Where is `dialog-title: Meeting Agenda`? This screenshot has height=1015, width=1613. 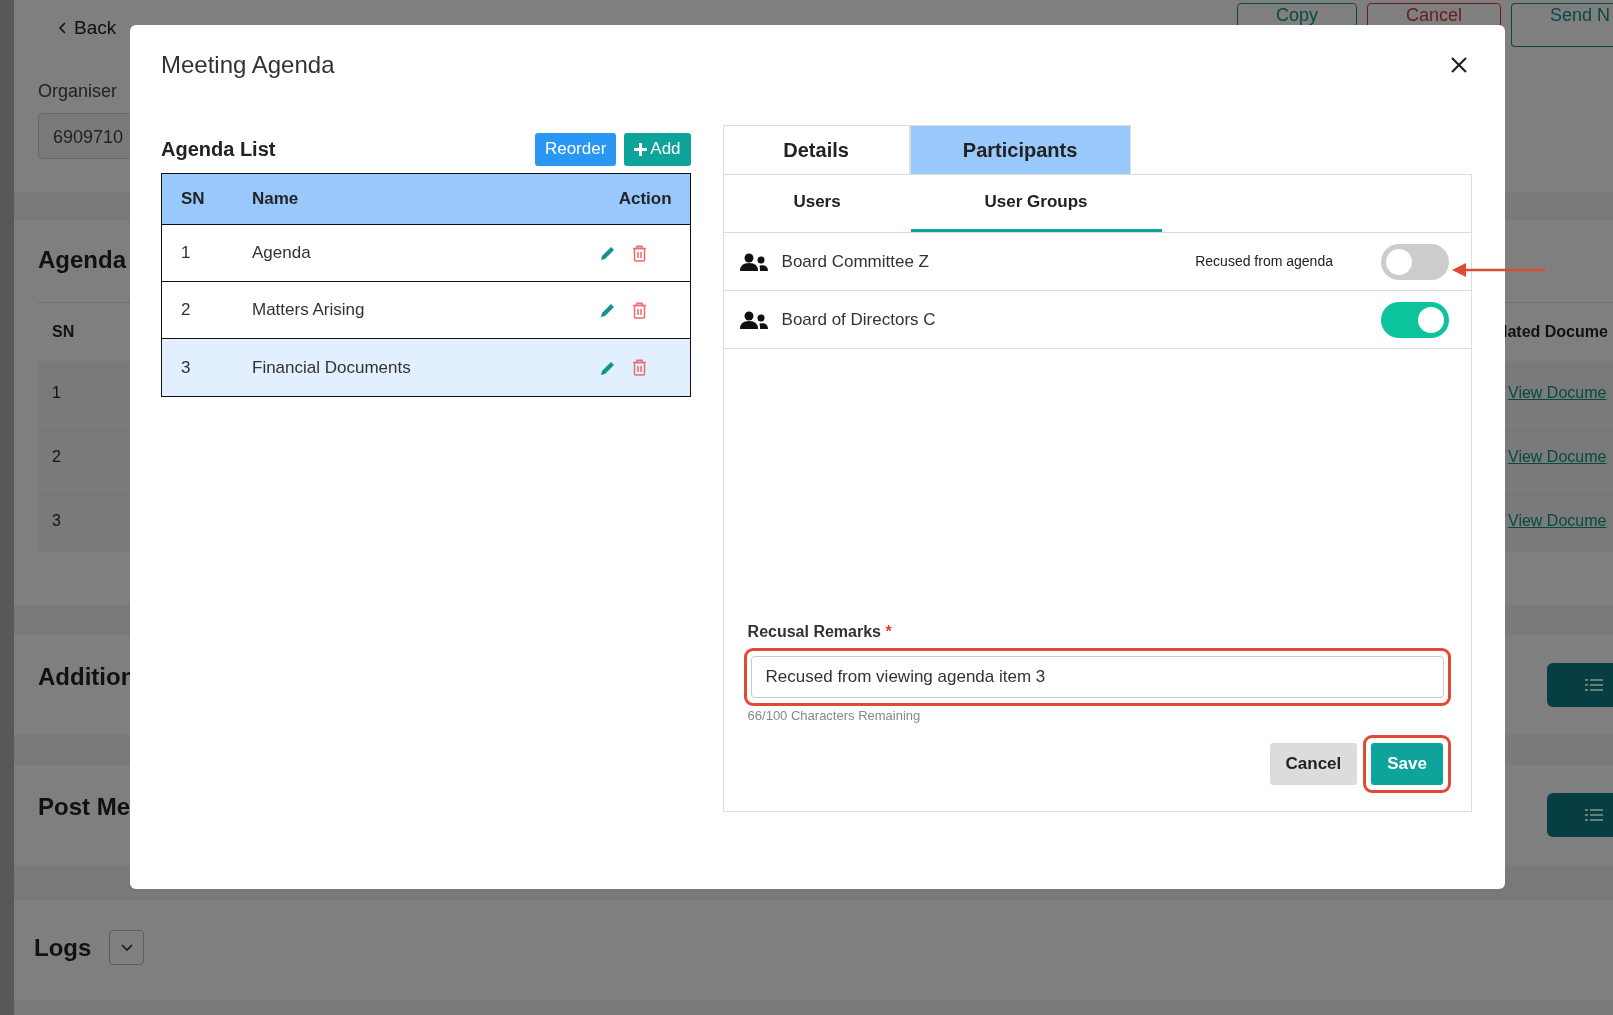 dialog-title: Meeting Agenda is located at coordinates (248, 65).